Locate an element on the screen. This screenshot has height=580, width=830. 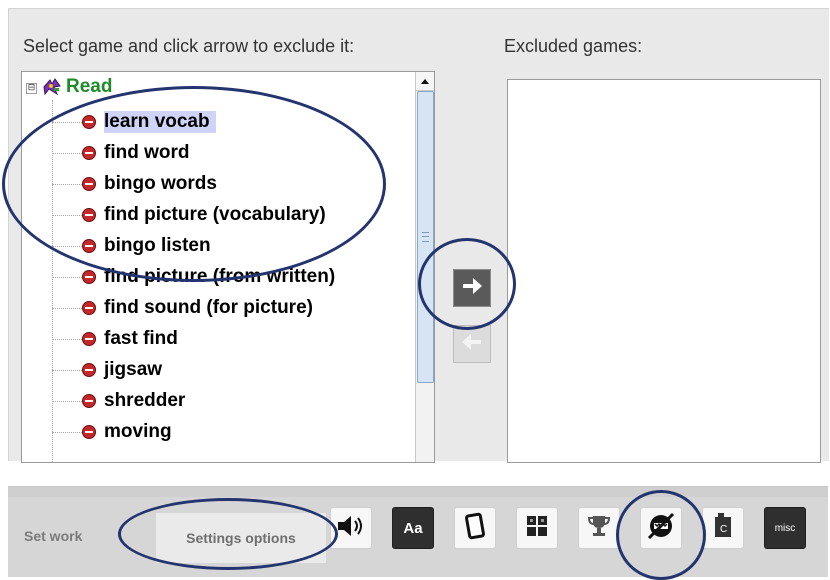
game-label: find picture (from written) is located at coordinates (220, 276).